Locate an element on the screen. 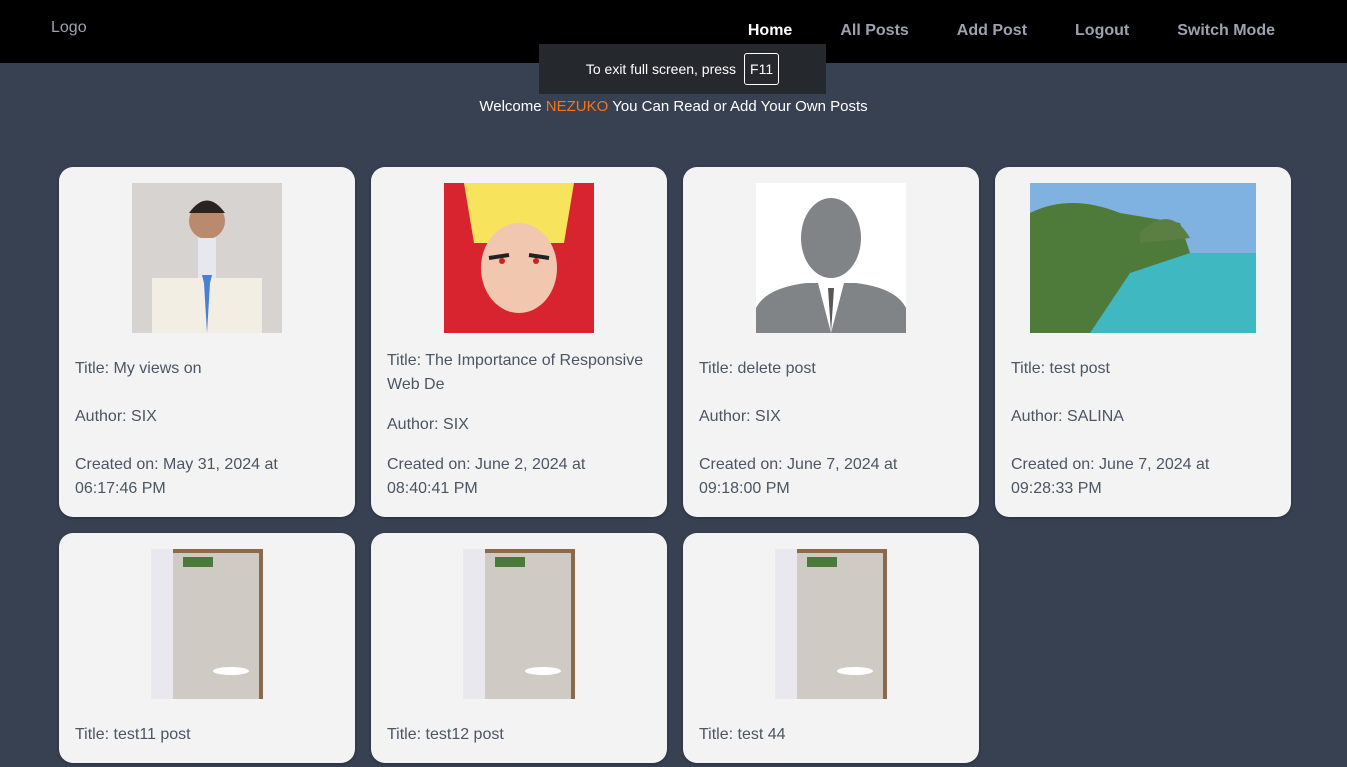 The image size is (1347, 767). post-title: Title: My views on is located at coordinates (138, 368).